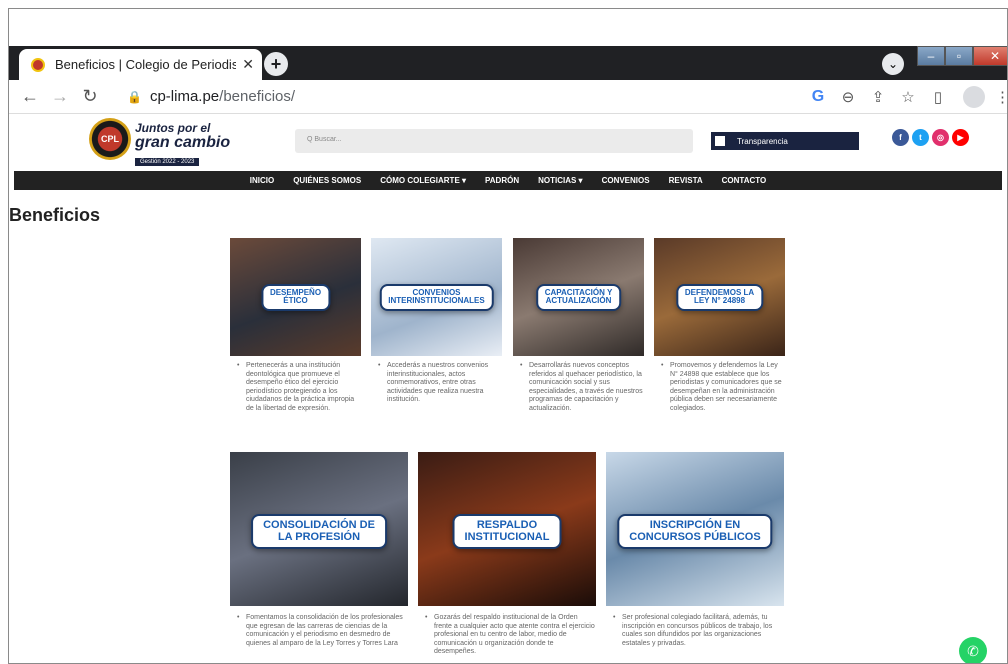 The image size is (1008, 664). What do you see at coordinates (908, 97) in the screenshot?
I see `bookmark-star-icon: ☆` at bounding box center [908, 97].